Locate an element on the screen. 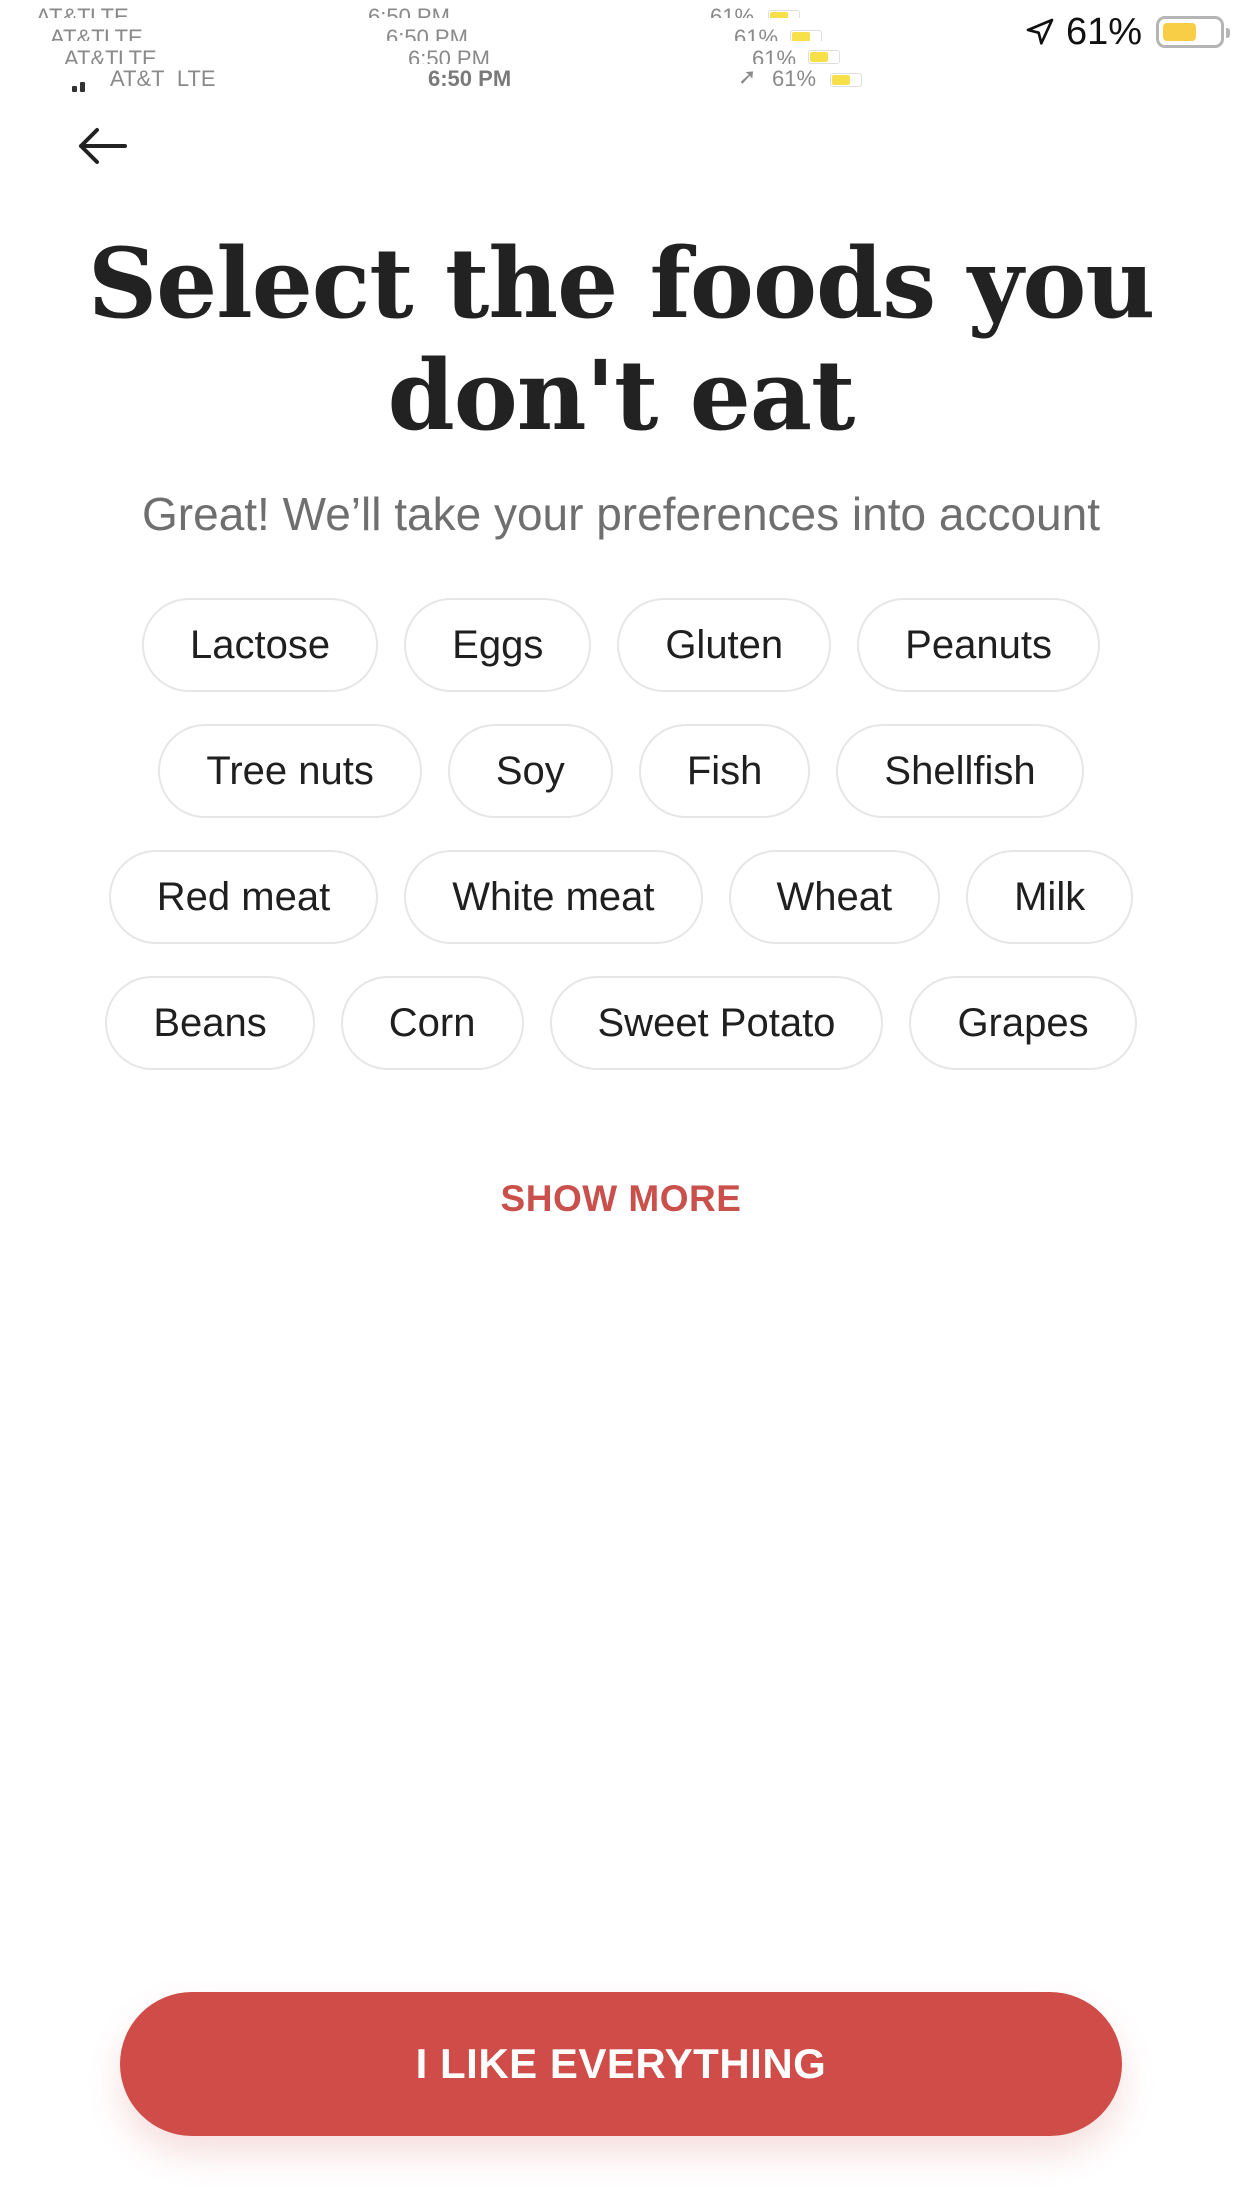  battery-fill is located at coordinates (1179, 32).